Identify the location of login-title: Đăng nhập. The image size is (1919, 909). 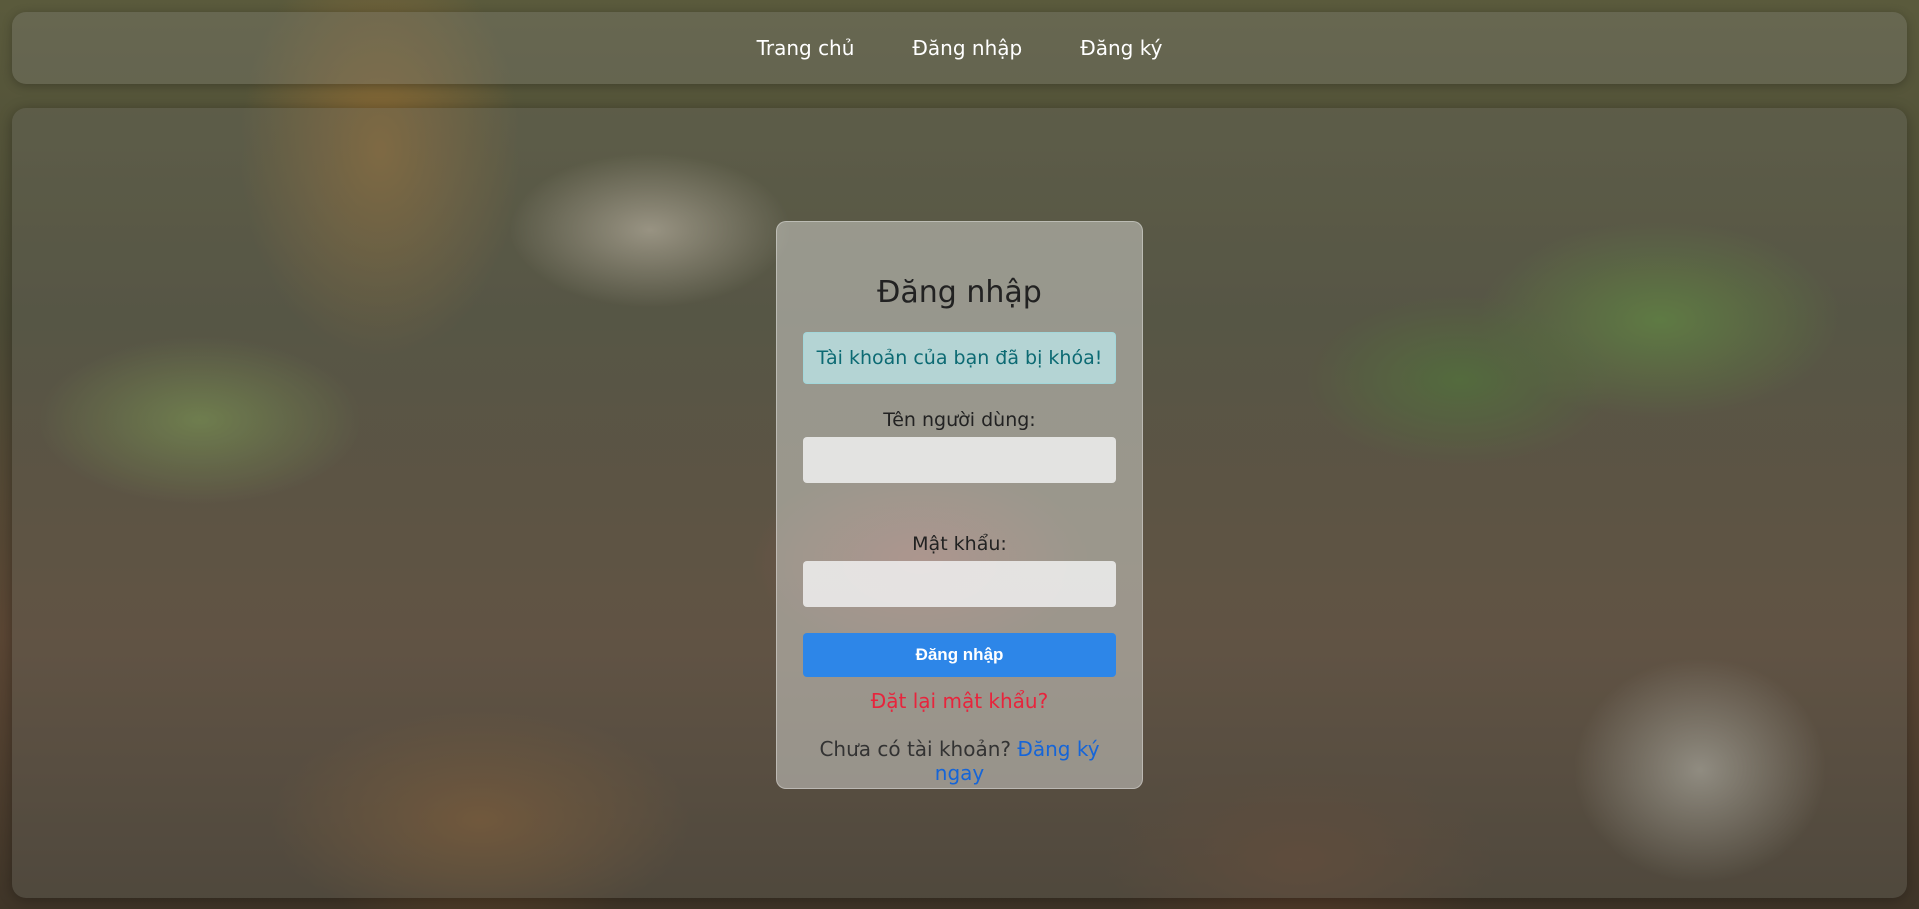
(959, 292).